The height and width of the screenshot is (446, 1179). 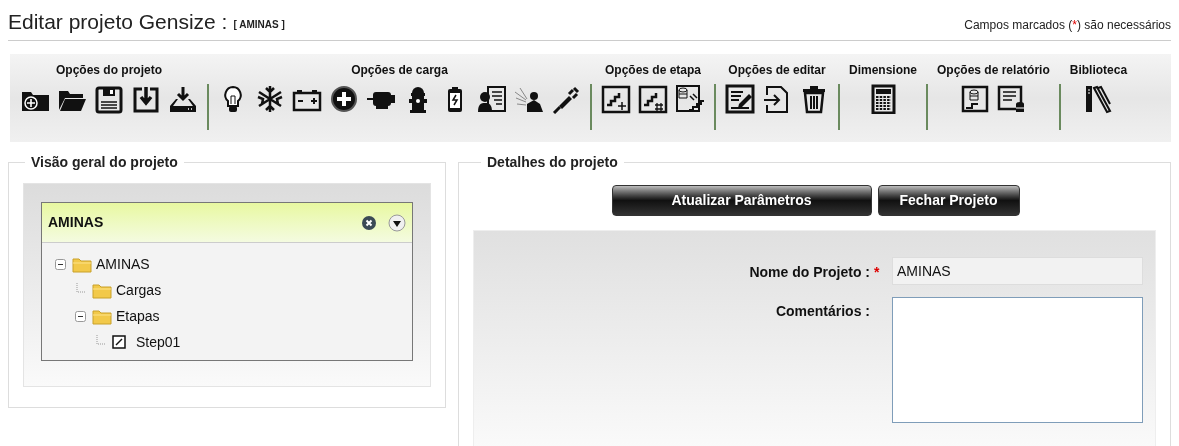 What do you see at coordinates (119, 342) in the screenshot?
I see `stairs-icon` at bounding box center [119, 342].